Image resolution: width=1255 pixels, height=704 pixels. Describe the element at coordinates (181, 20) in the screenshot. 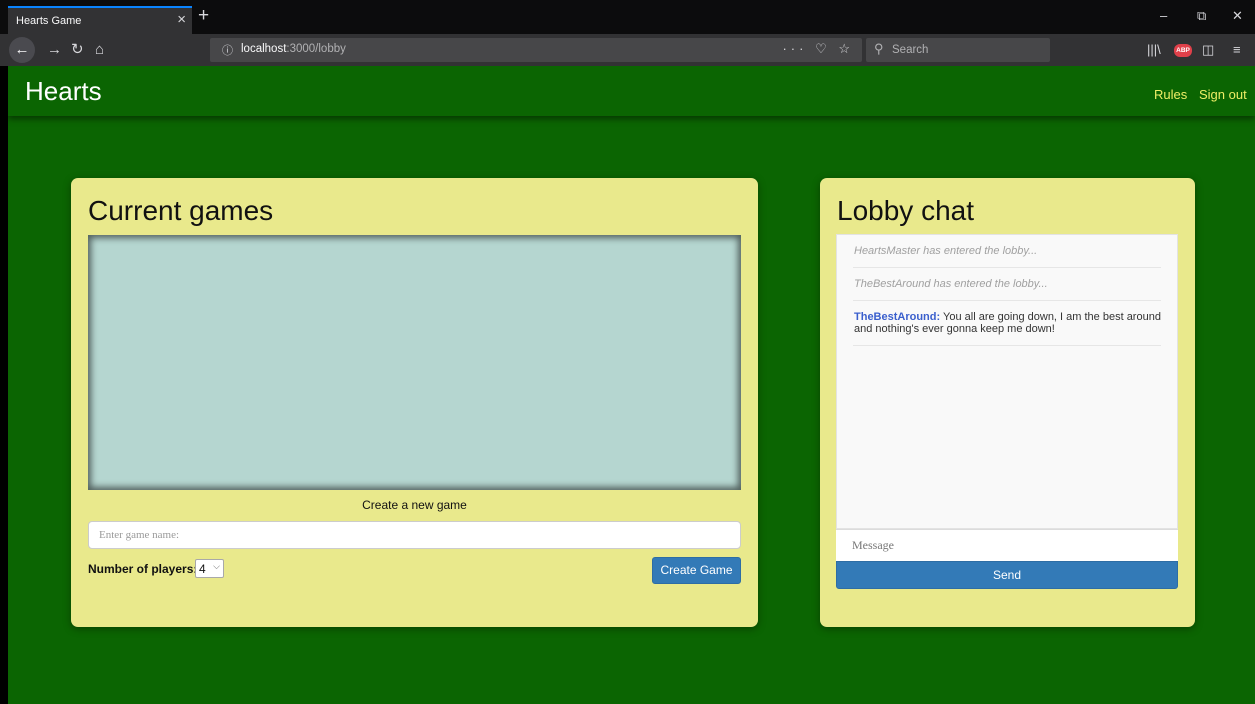

I see `tab-close-icon: ×` at that location.